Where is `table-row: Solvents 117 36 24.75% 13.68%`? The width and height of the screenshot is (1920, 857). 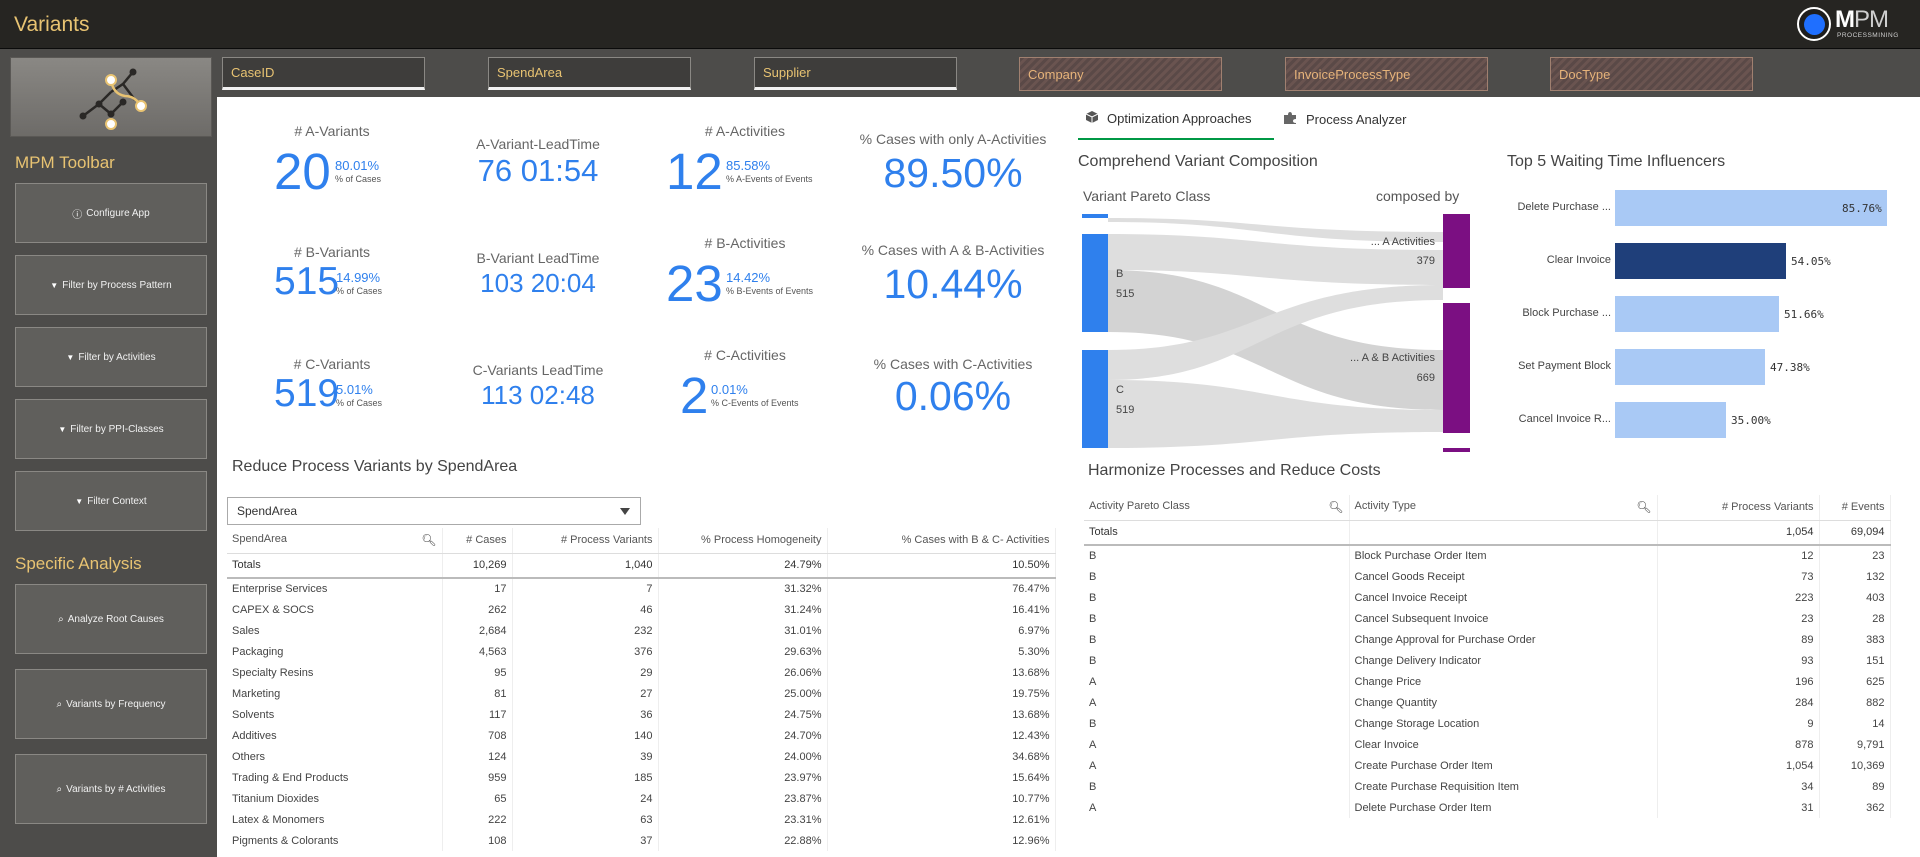 table-row: Solvents 117 36 24.75% 13.68% is located at coordinates (641, 714).